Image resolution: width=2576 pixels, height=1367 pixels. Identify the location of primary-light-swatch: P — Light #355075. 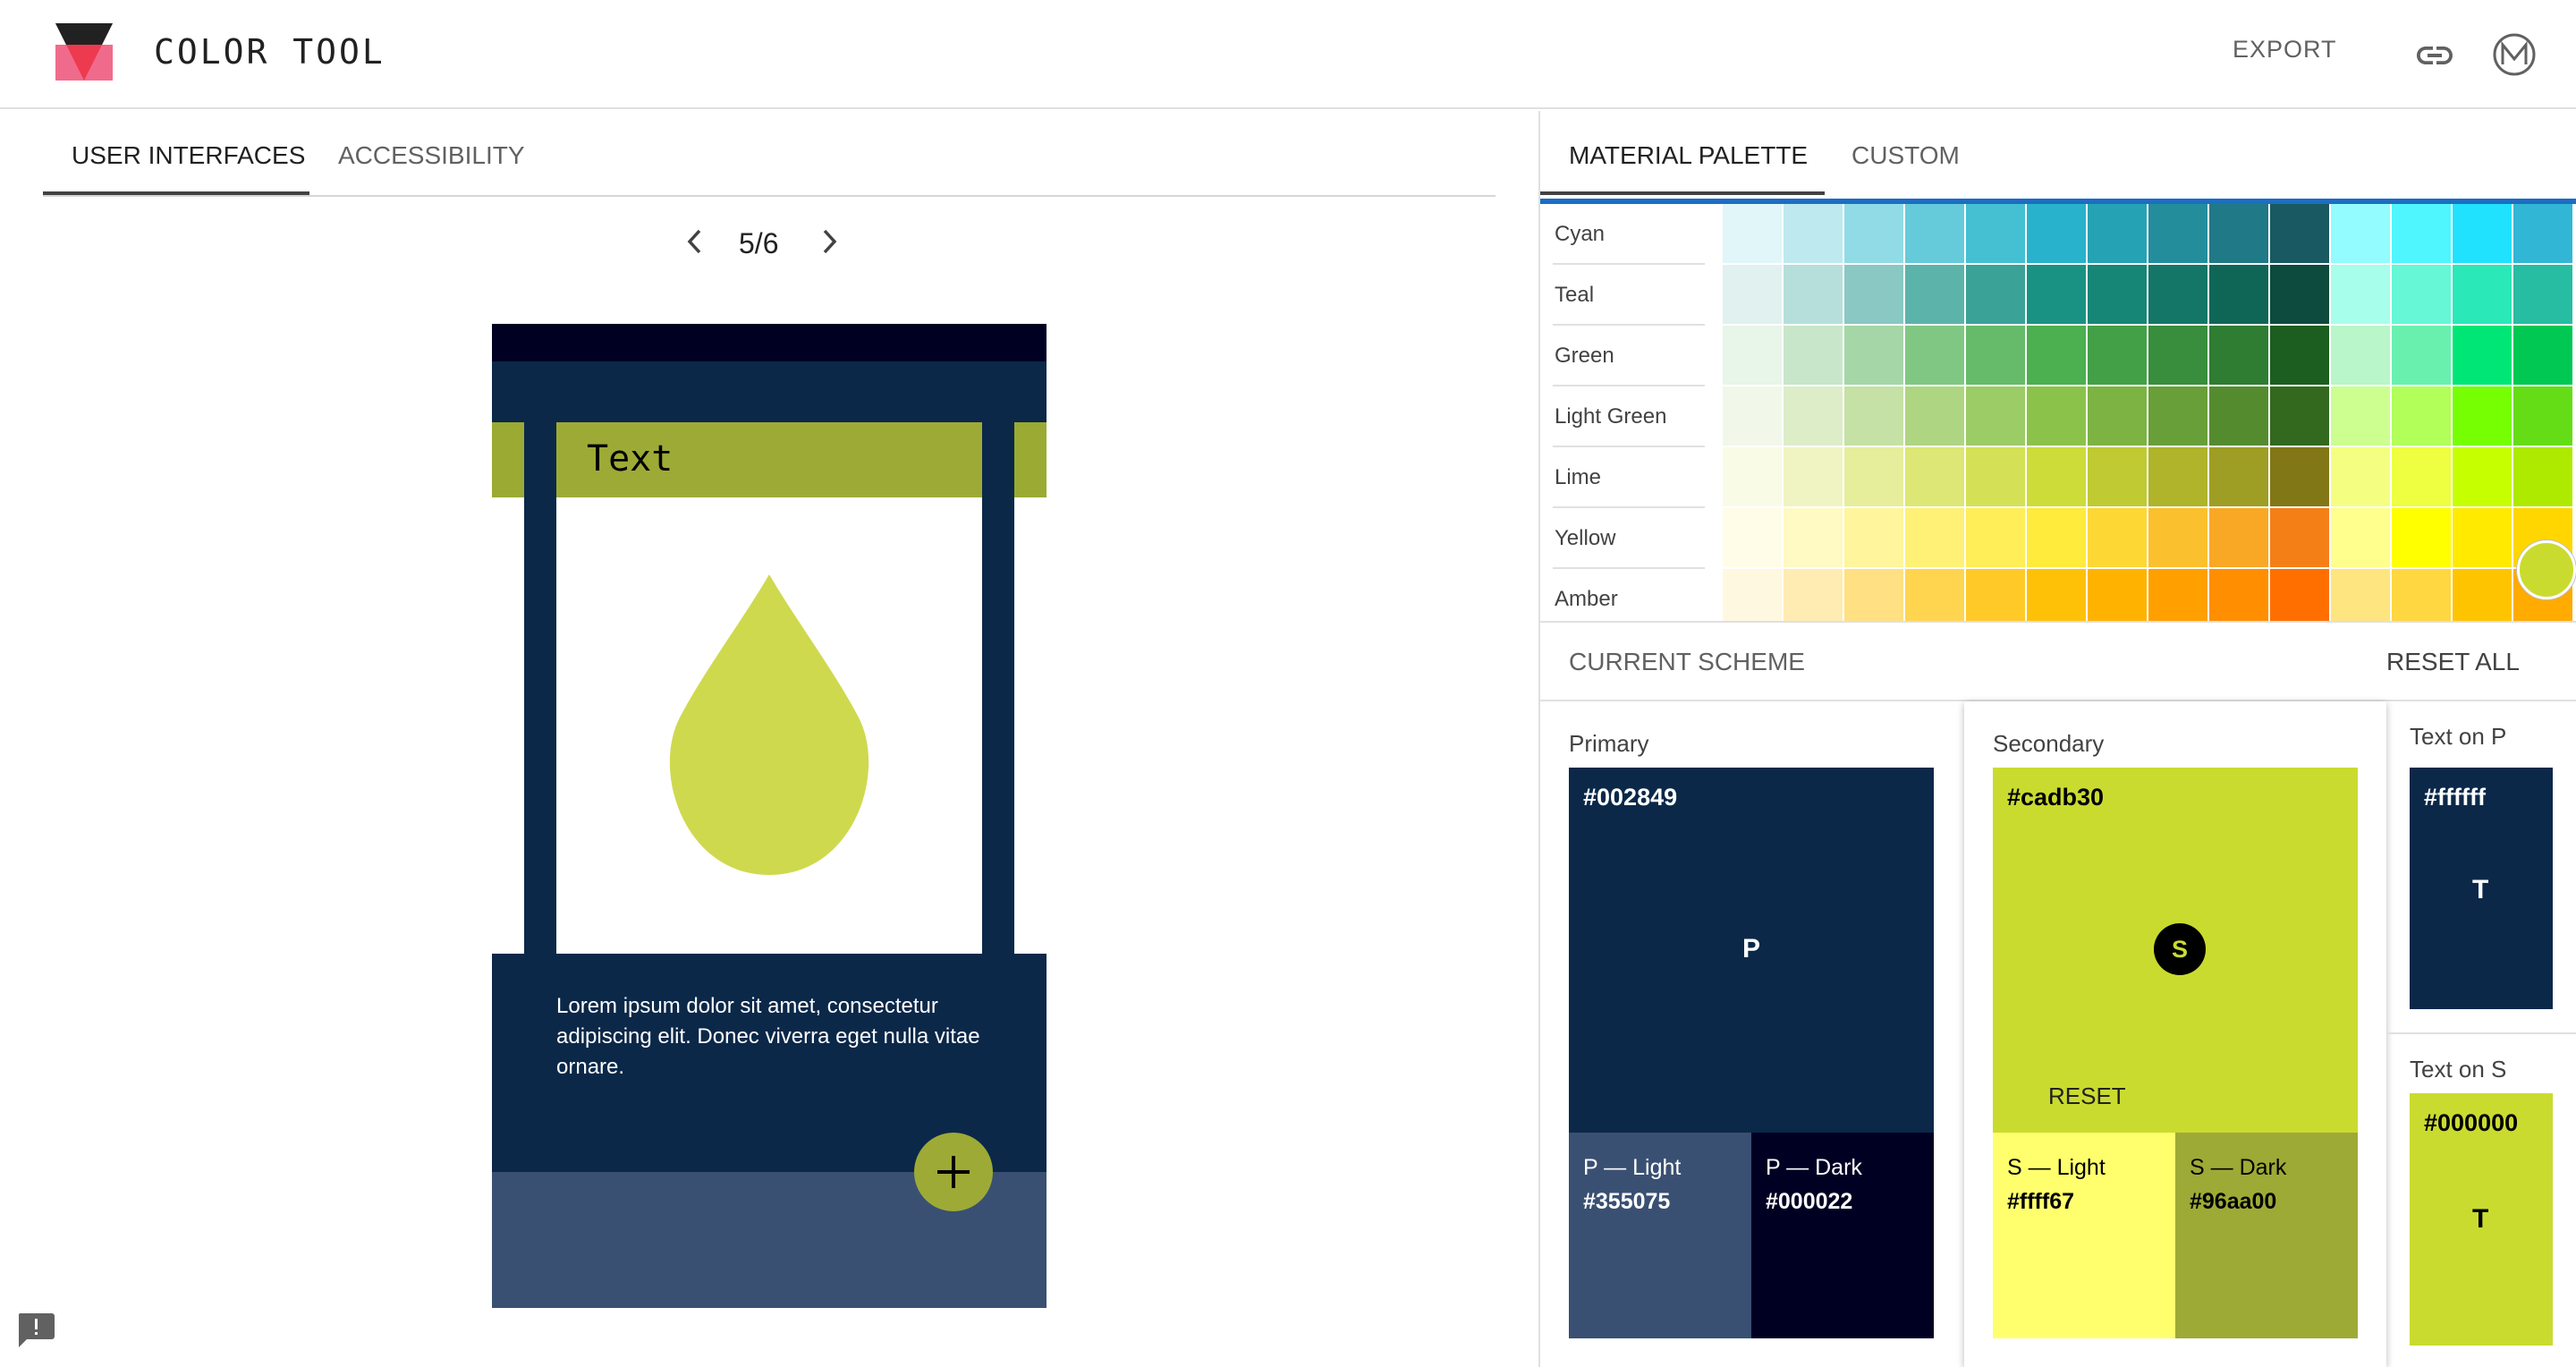
(1660, 1235).